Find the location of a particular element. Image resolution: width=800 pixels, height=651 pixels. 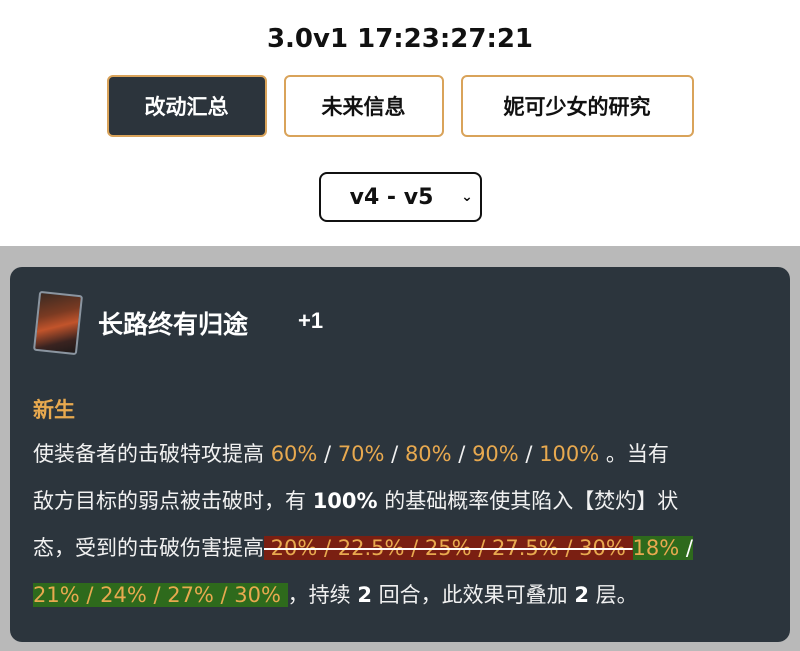

tab-research: 妮可少女的研究 is located at coordinates (577, 106).